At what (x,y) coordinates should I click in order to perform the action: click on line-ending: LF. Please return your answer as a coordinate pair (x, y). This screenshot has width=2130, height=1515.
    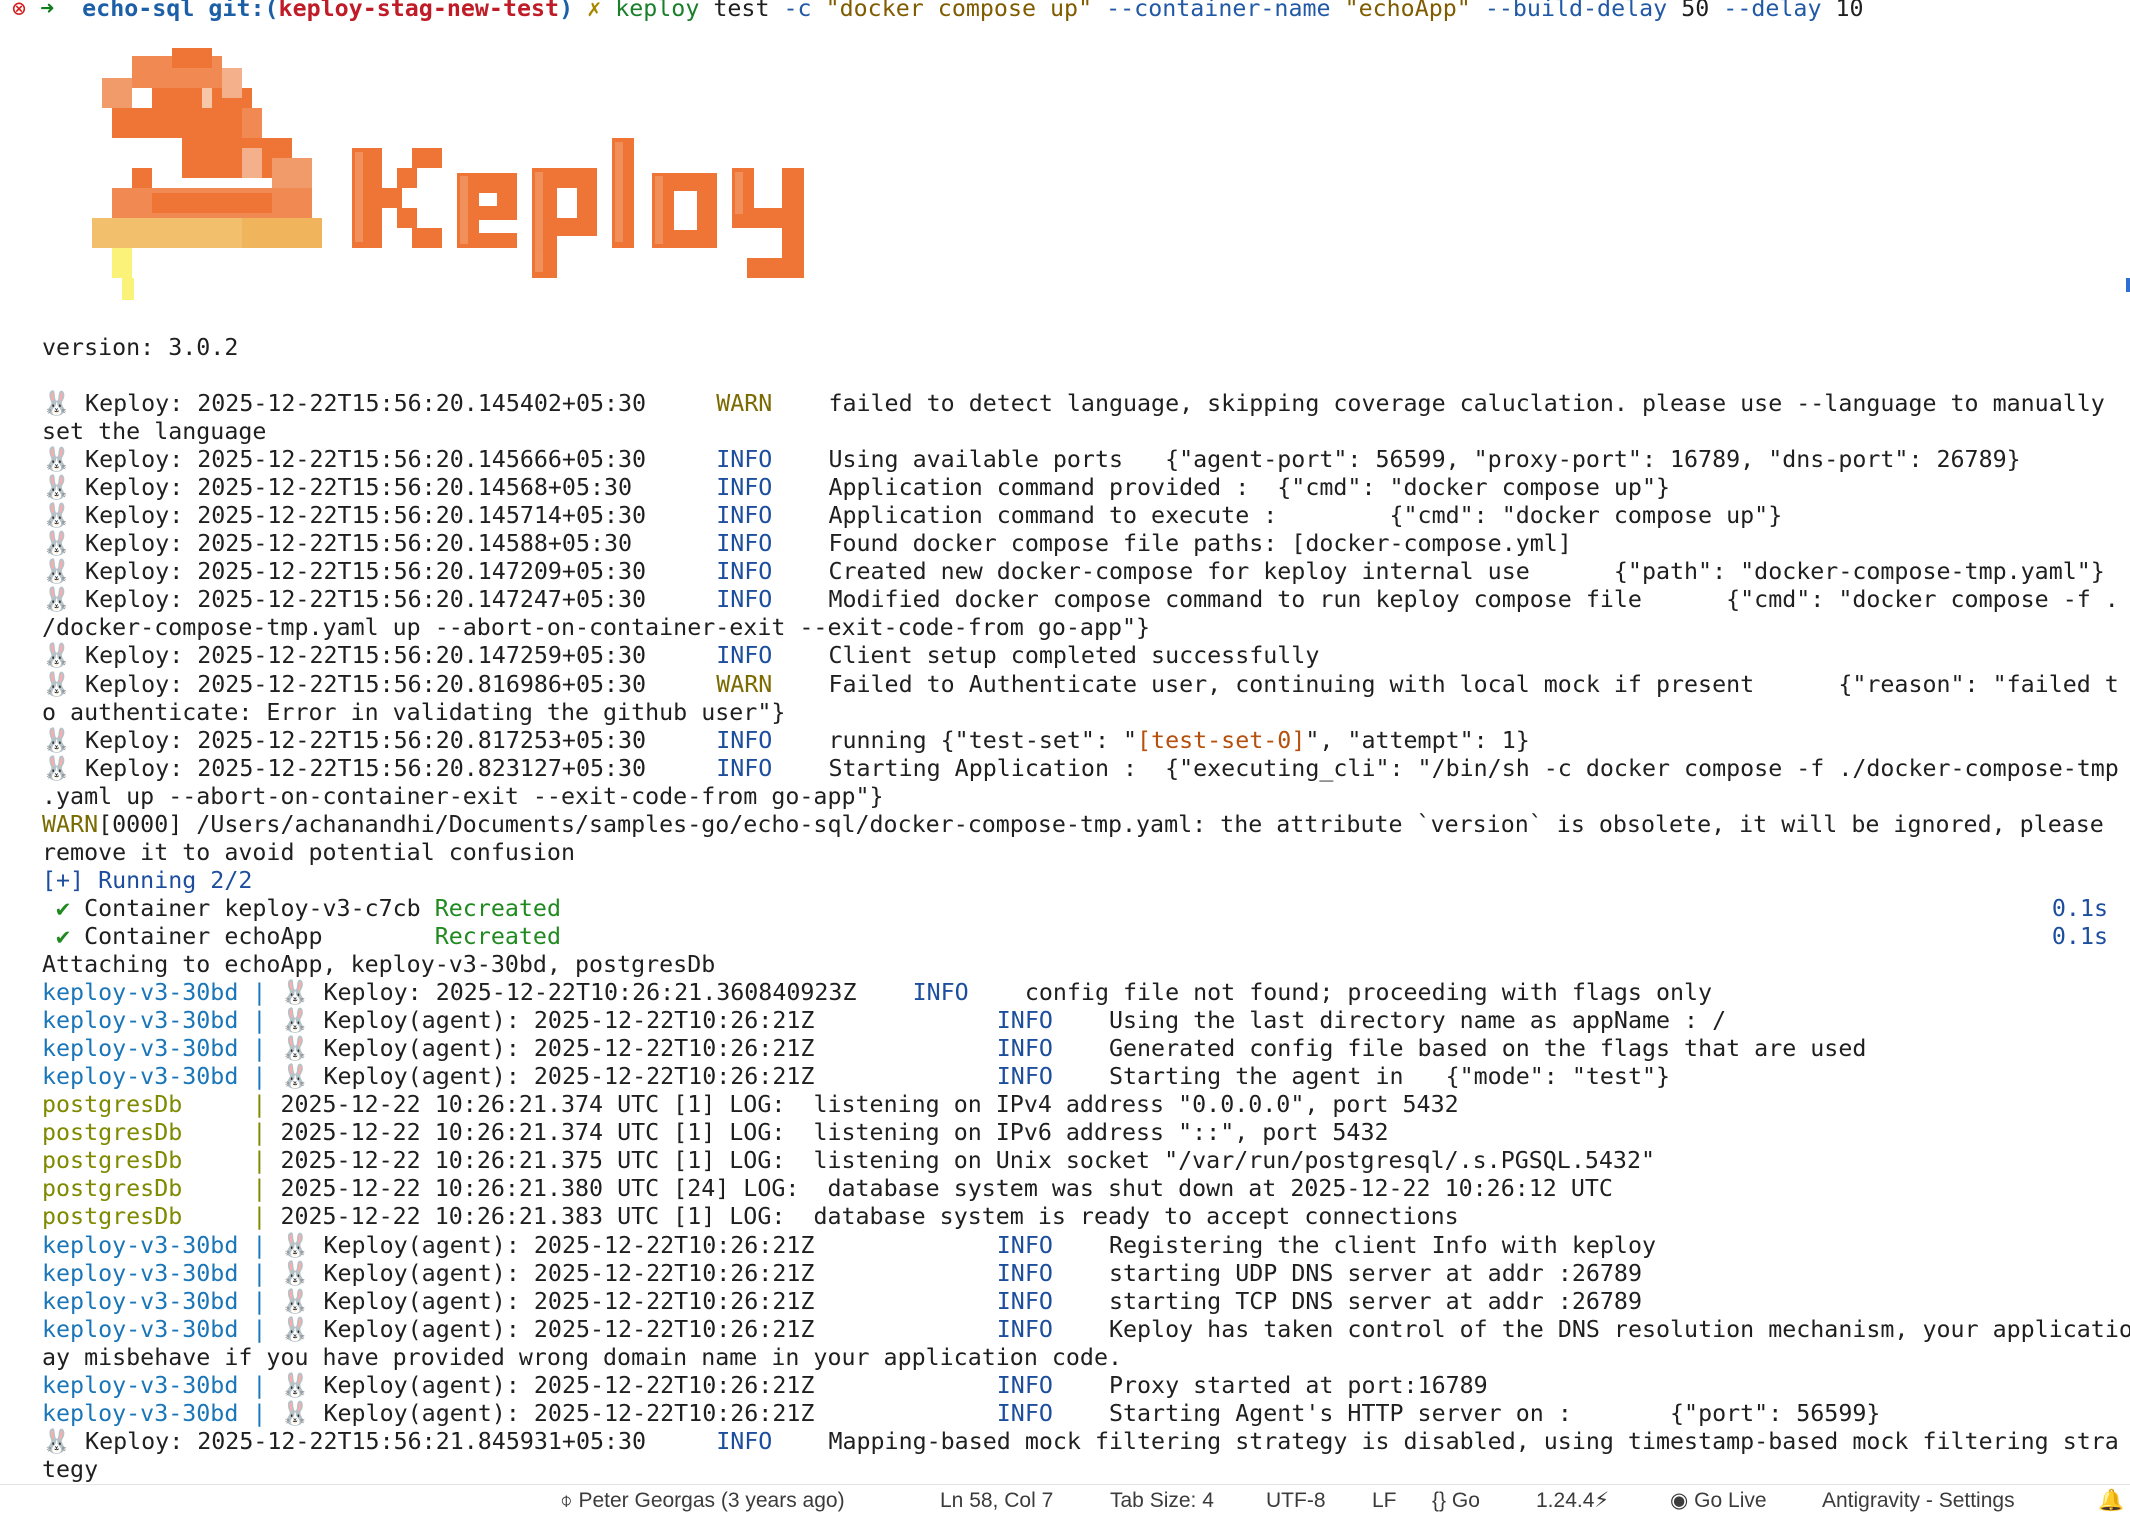
    Looking at the image, I should click on (1384, 1501).